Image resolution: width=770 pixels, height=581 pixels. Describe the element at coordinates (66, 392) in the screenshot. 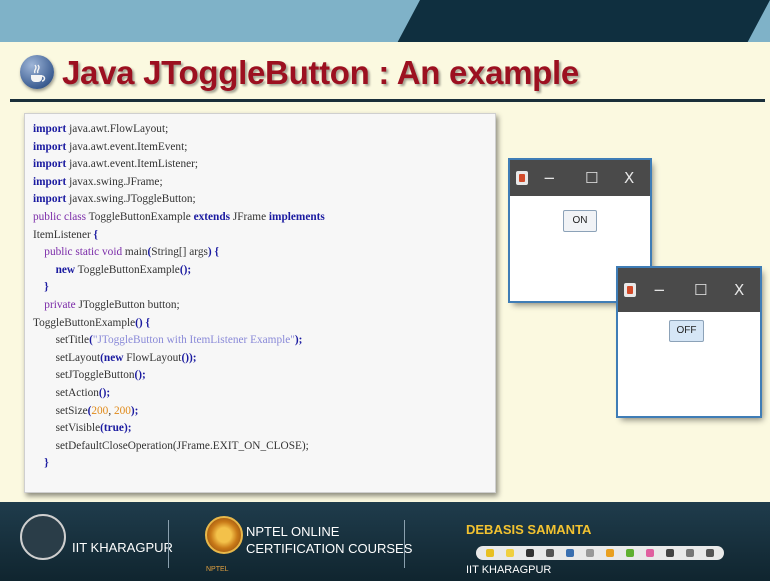

I see `code-token: setAction` at that location.